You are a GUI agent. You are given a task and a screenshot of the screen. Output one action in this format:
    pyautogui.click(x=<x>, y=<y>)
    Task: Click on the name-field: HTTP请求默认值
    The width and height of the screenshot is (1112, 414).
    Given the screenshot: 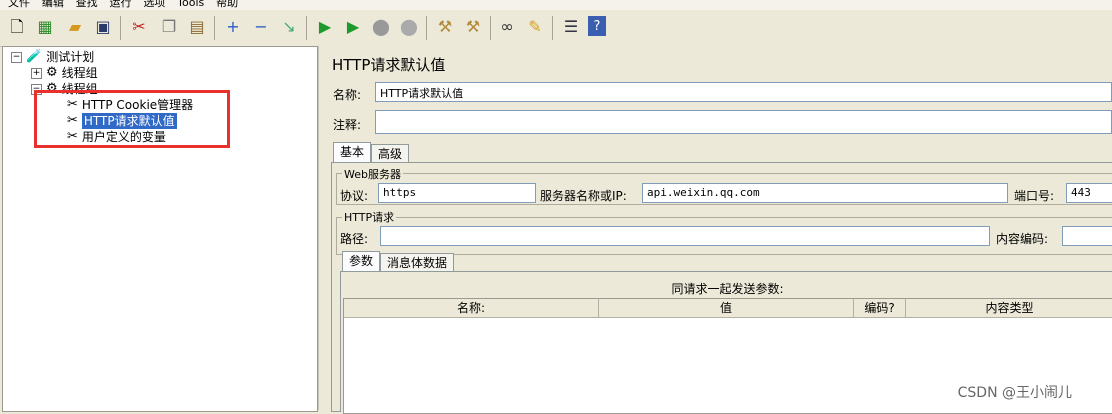 What is the action you would take?
    pyautogui.click(x=743, y=92)
    